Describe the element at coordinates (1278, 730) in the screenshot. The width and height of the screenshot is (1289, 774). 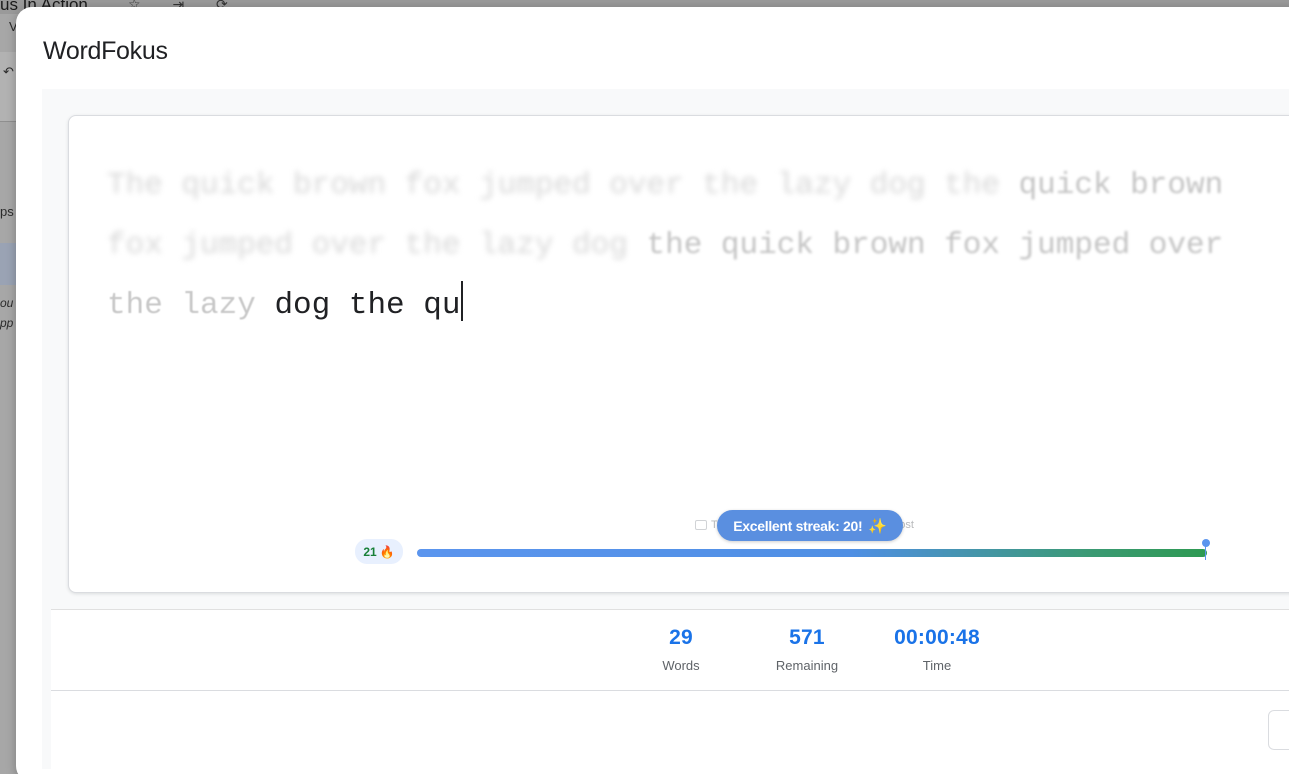
I see `footer-button` at that location.